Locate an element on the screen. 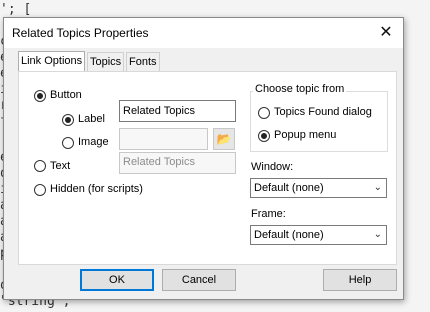  button-radio-label: Button is located at coordinates (66, 95).